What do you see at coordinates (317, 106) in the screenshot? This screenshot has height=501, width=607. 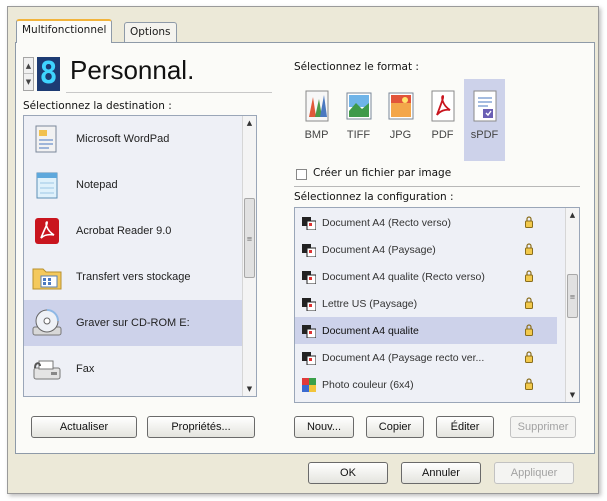 I see `bmp-format-icon` at bounding box center [317, 106].